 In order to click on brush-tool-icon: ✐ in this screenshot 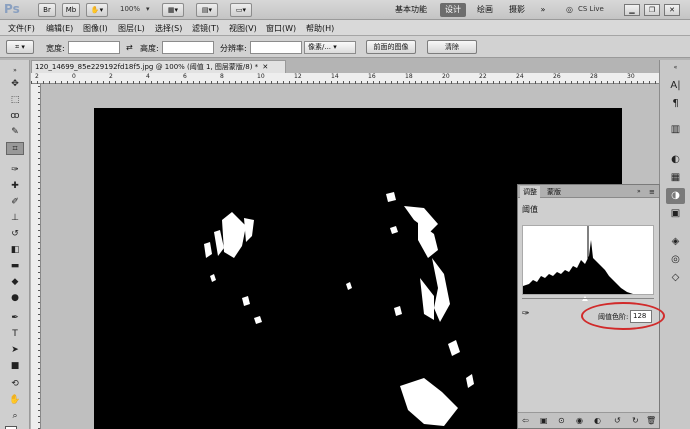, I will do `click(15, 202)`.